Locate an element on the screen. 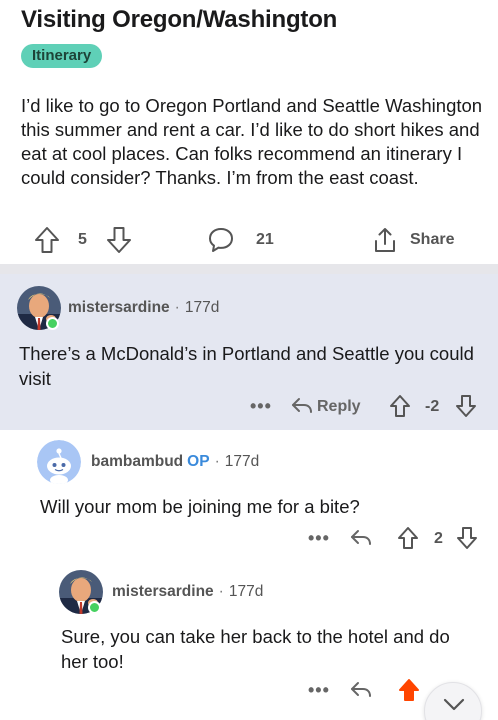  comment-score: -2 is located at coordinates (432, 406).